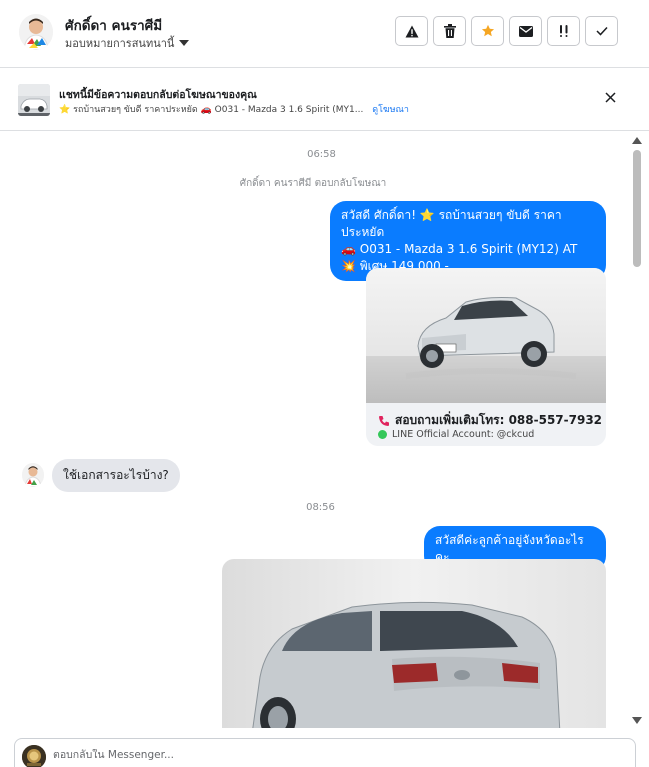  I want to click on close-icon, so click(610, 97).